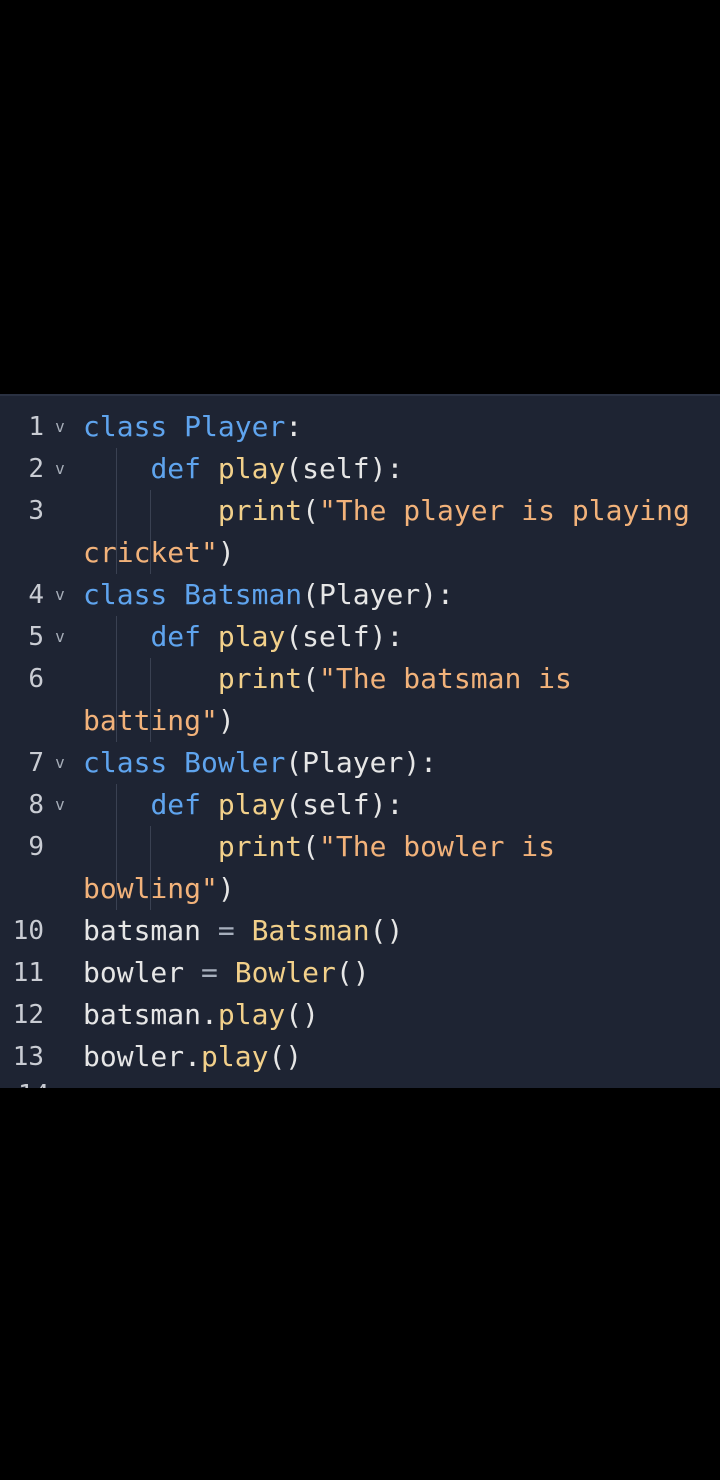 This screenshot has width=720, height=1480. I want to click on code-line: 1 v class Player:, so click(360, 427).